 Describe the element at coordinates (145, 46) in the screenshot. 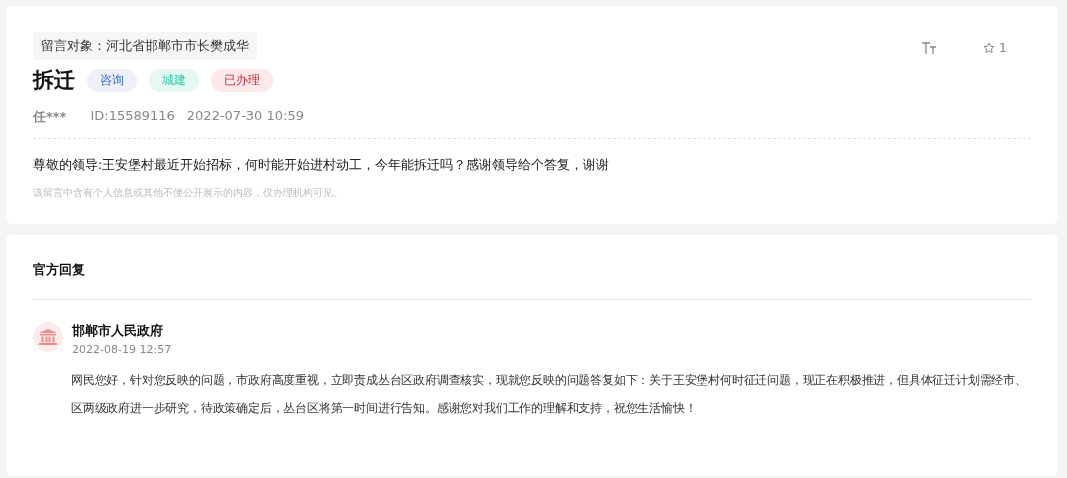

I see `recipient-label: 留言对象：河北省邯郸市市长樊成华` at that location.